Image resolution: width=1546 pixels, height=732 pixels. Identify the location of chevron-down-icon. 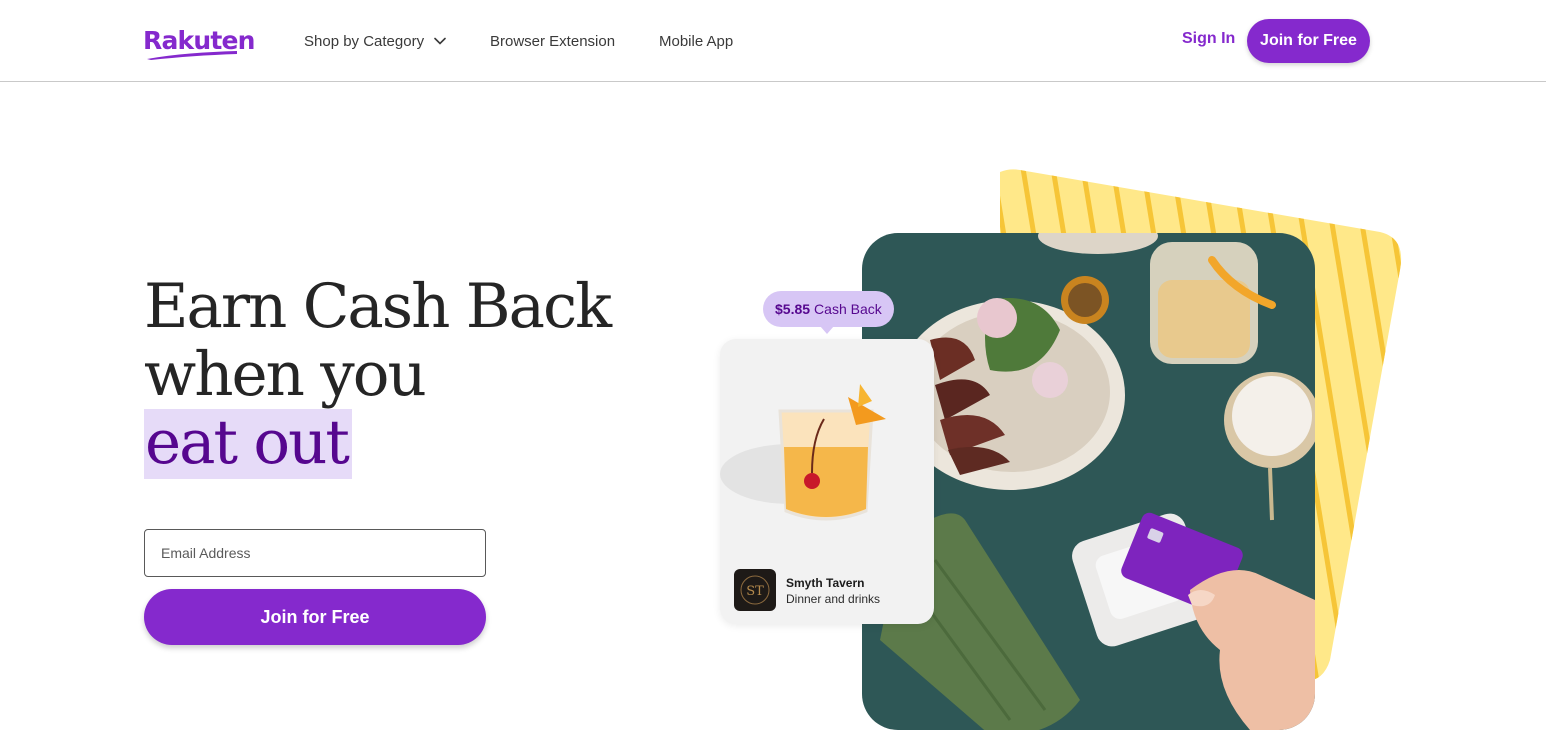
(440, 41).